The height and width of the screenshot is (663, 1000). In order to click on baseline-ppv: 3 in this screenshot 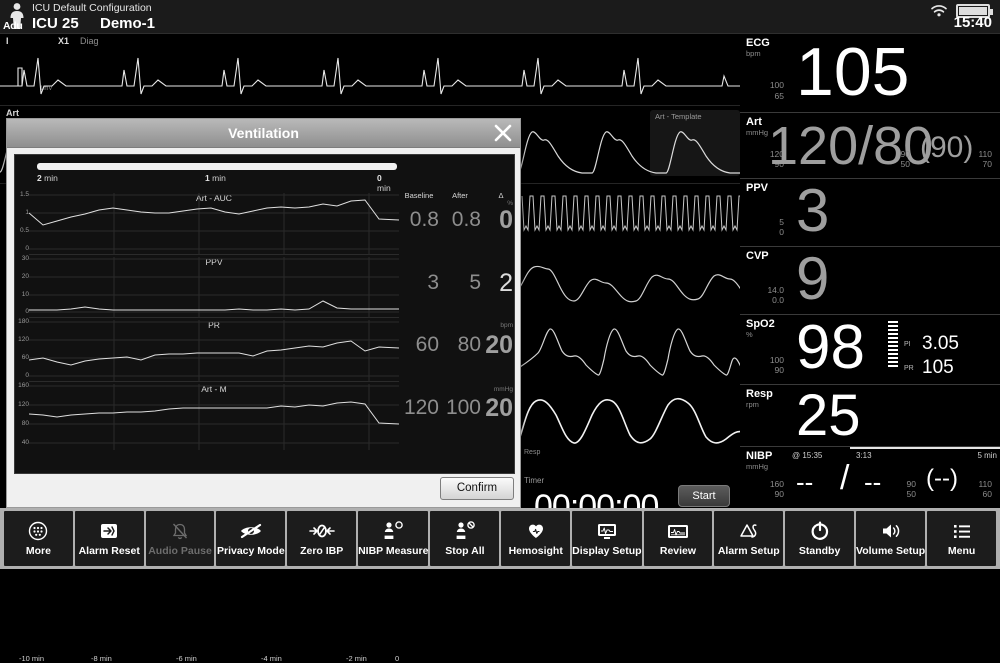, I will do `click(433, 282)`.